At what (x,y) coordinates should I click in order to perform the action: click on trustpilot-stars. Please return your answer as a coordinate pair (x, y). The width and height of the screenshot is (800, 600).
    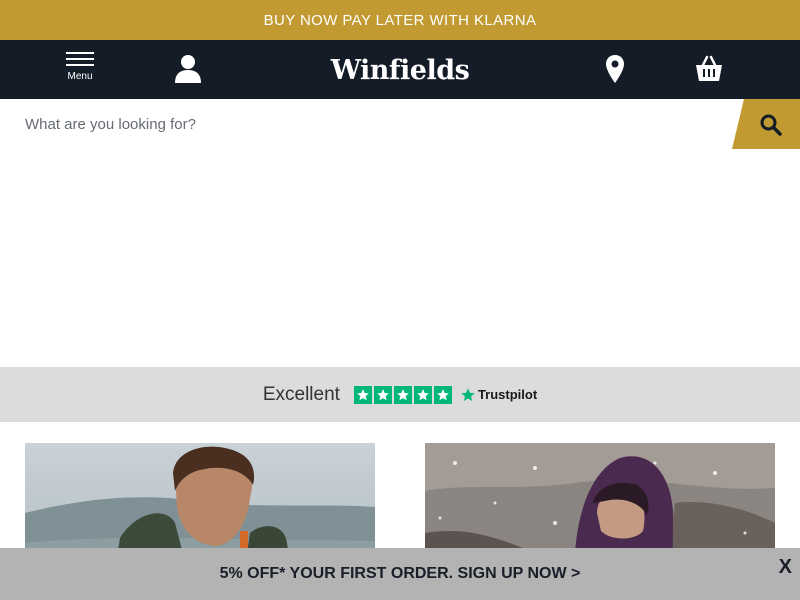
    Looking at the image, I should click on (402, 394).